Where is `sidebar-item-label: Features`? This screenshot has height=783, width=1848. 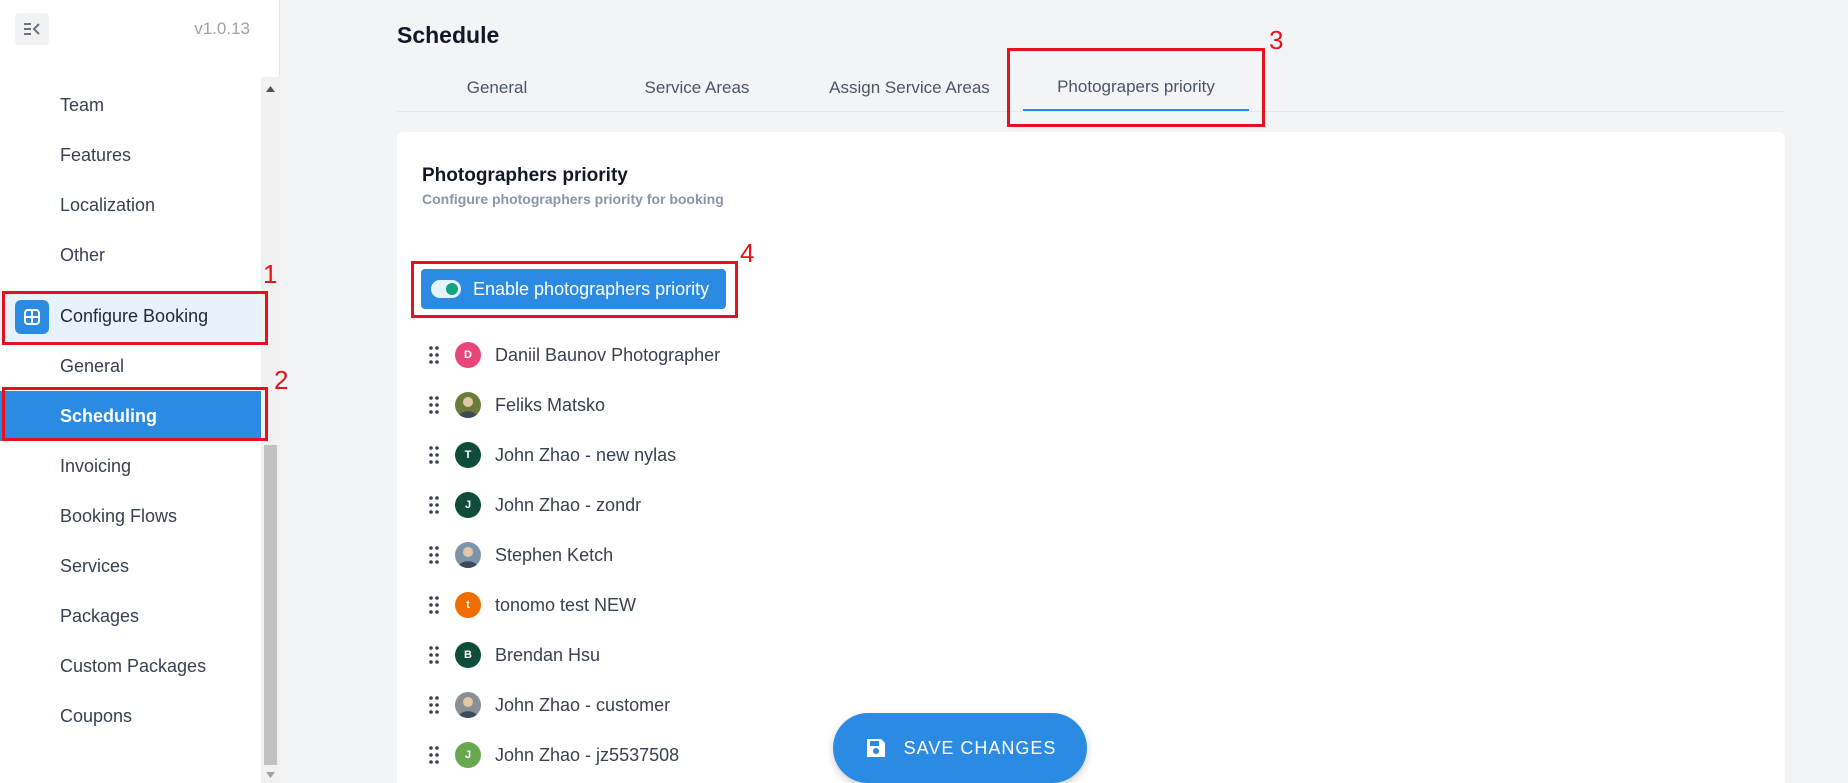
sidebar-item-label: Features is located at coordinates (96, 154).